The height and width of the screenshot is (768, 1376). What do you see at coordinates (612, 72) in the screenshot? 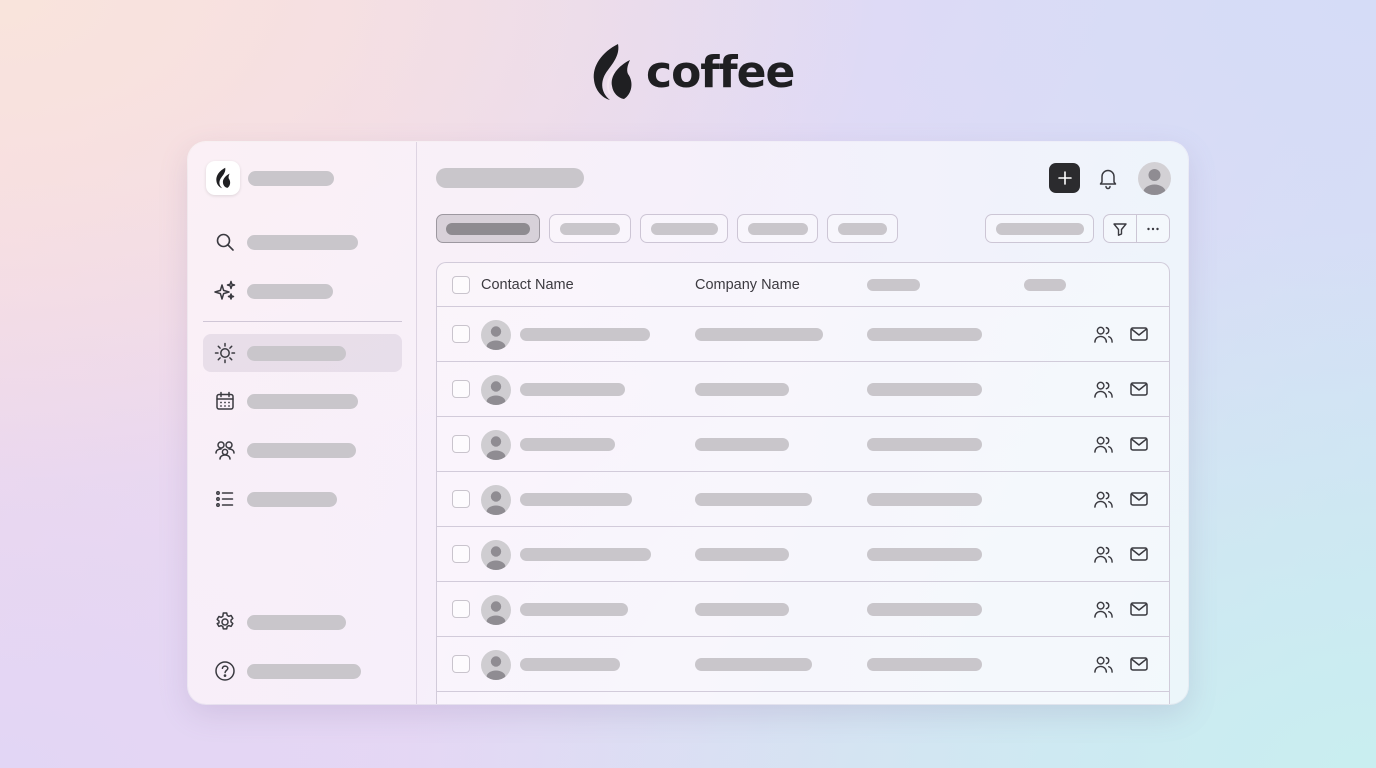
I see `flame-logo-icon` at bounding box center [612, 72].